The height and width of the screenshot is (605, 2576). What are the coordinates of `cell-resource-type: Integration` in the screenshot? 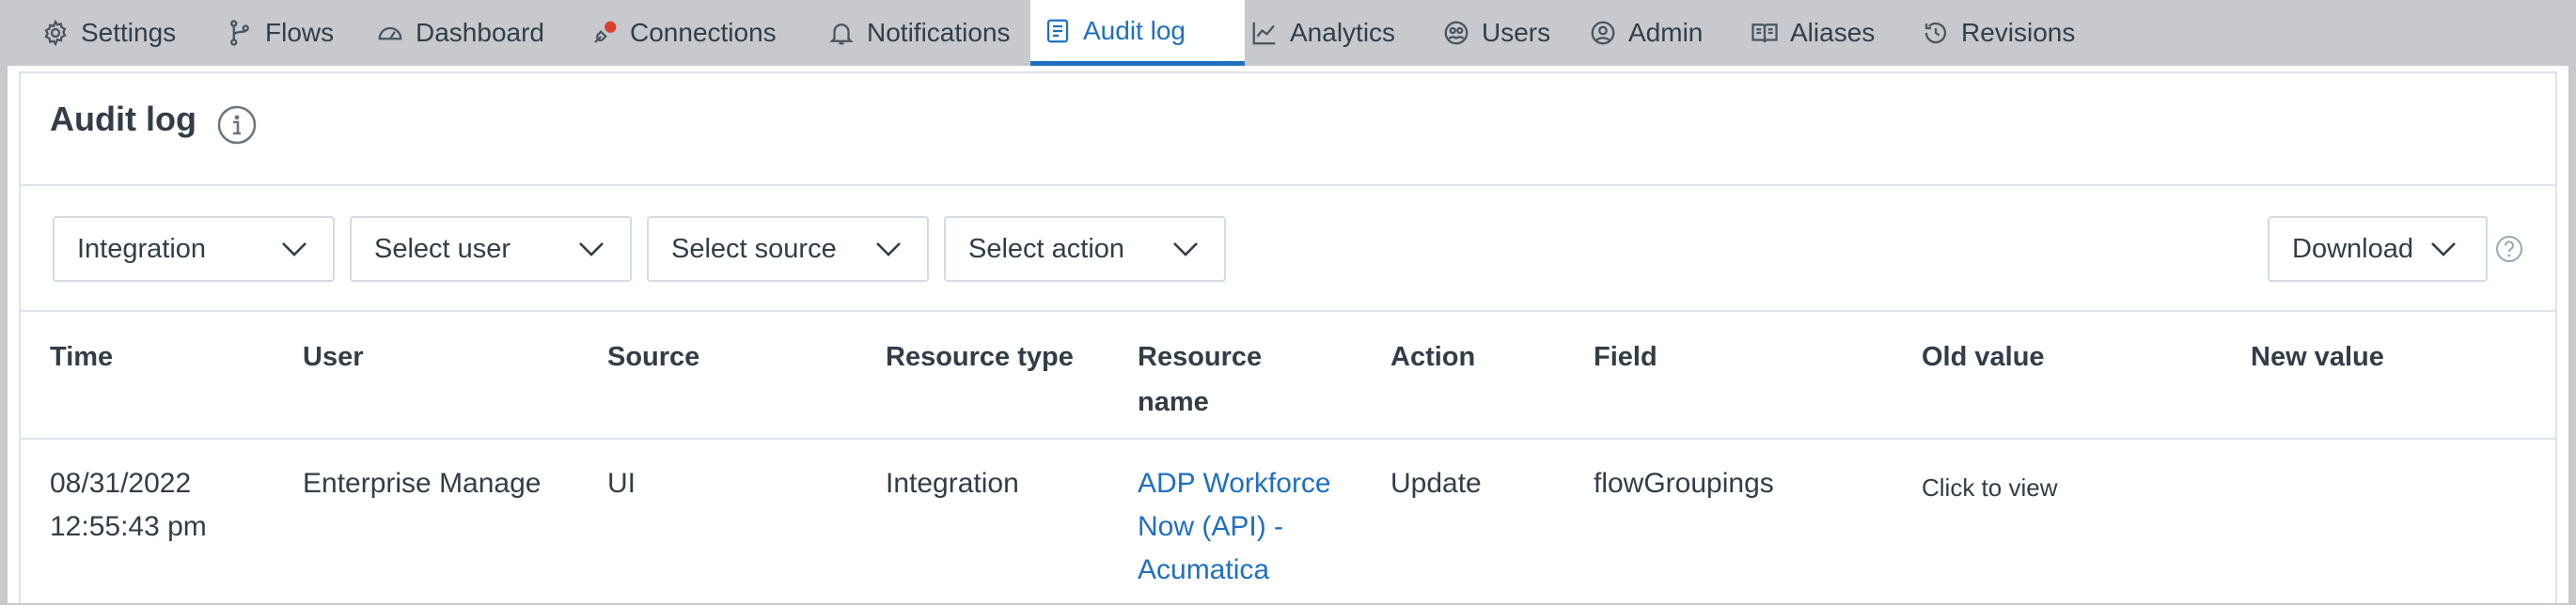 It's located at (953, 483).